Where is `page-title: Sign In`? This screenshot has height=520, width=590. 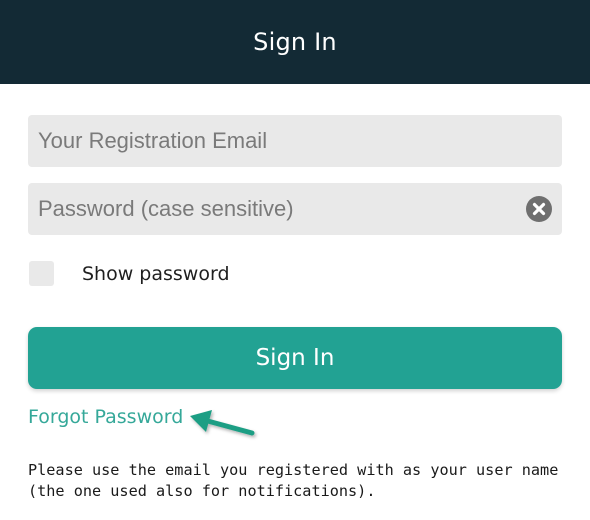
page-title: Sign In is located at coordinates (295, 42).